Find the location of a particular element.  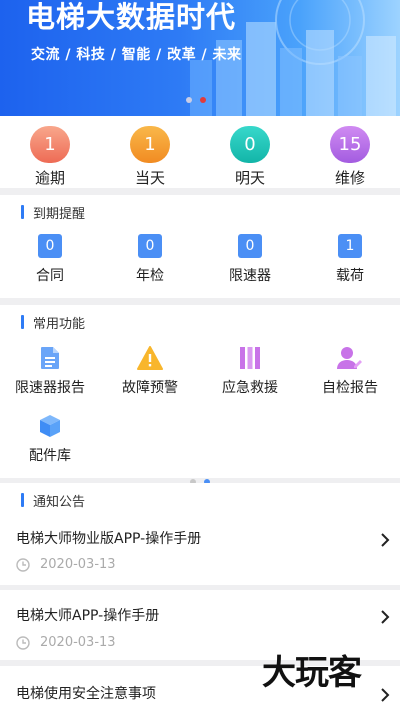

banner-title: 电梯大数据时代 is located at coordinates (131, 17).